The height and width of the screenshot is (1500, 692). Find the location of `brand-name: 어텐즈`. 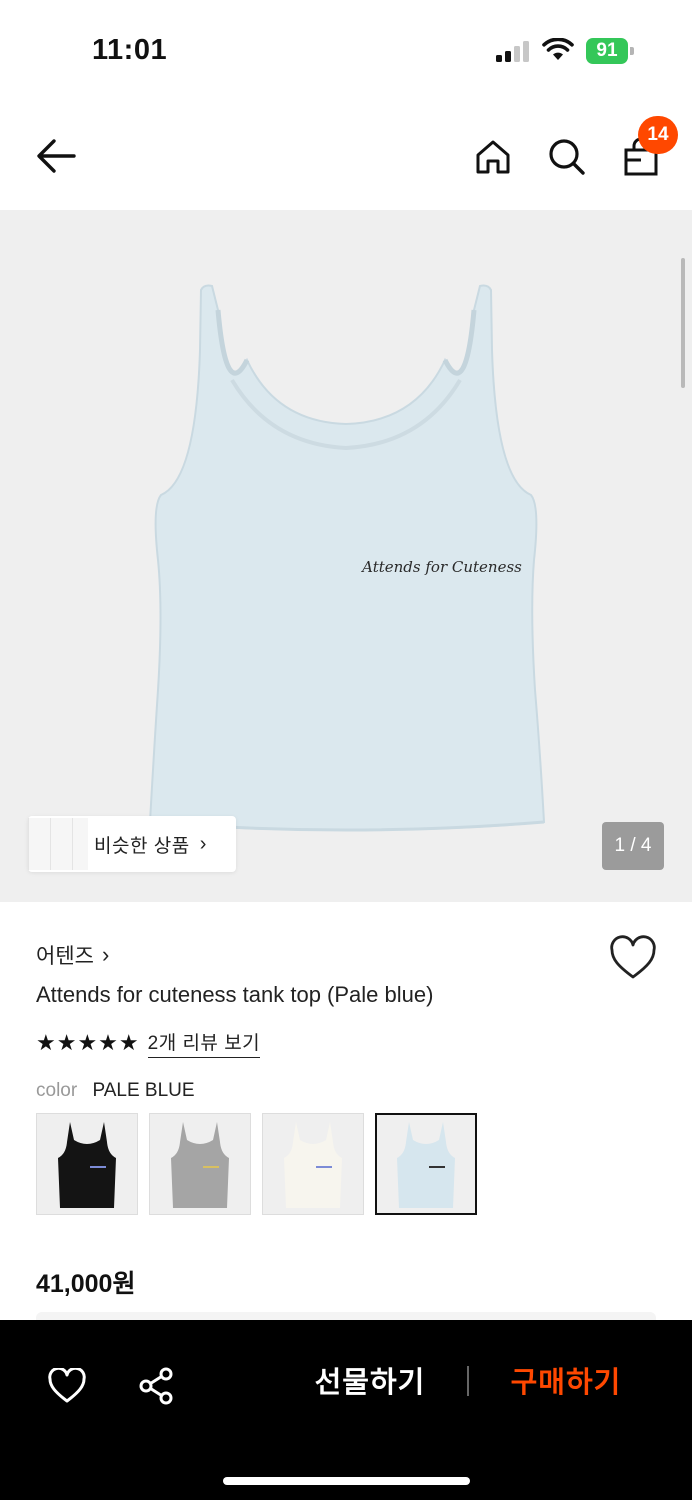

brand-name: 어텐즈 is located at coordinates (65, 956).